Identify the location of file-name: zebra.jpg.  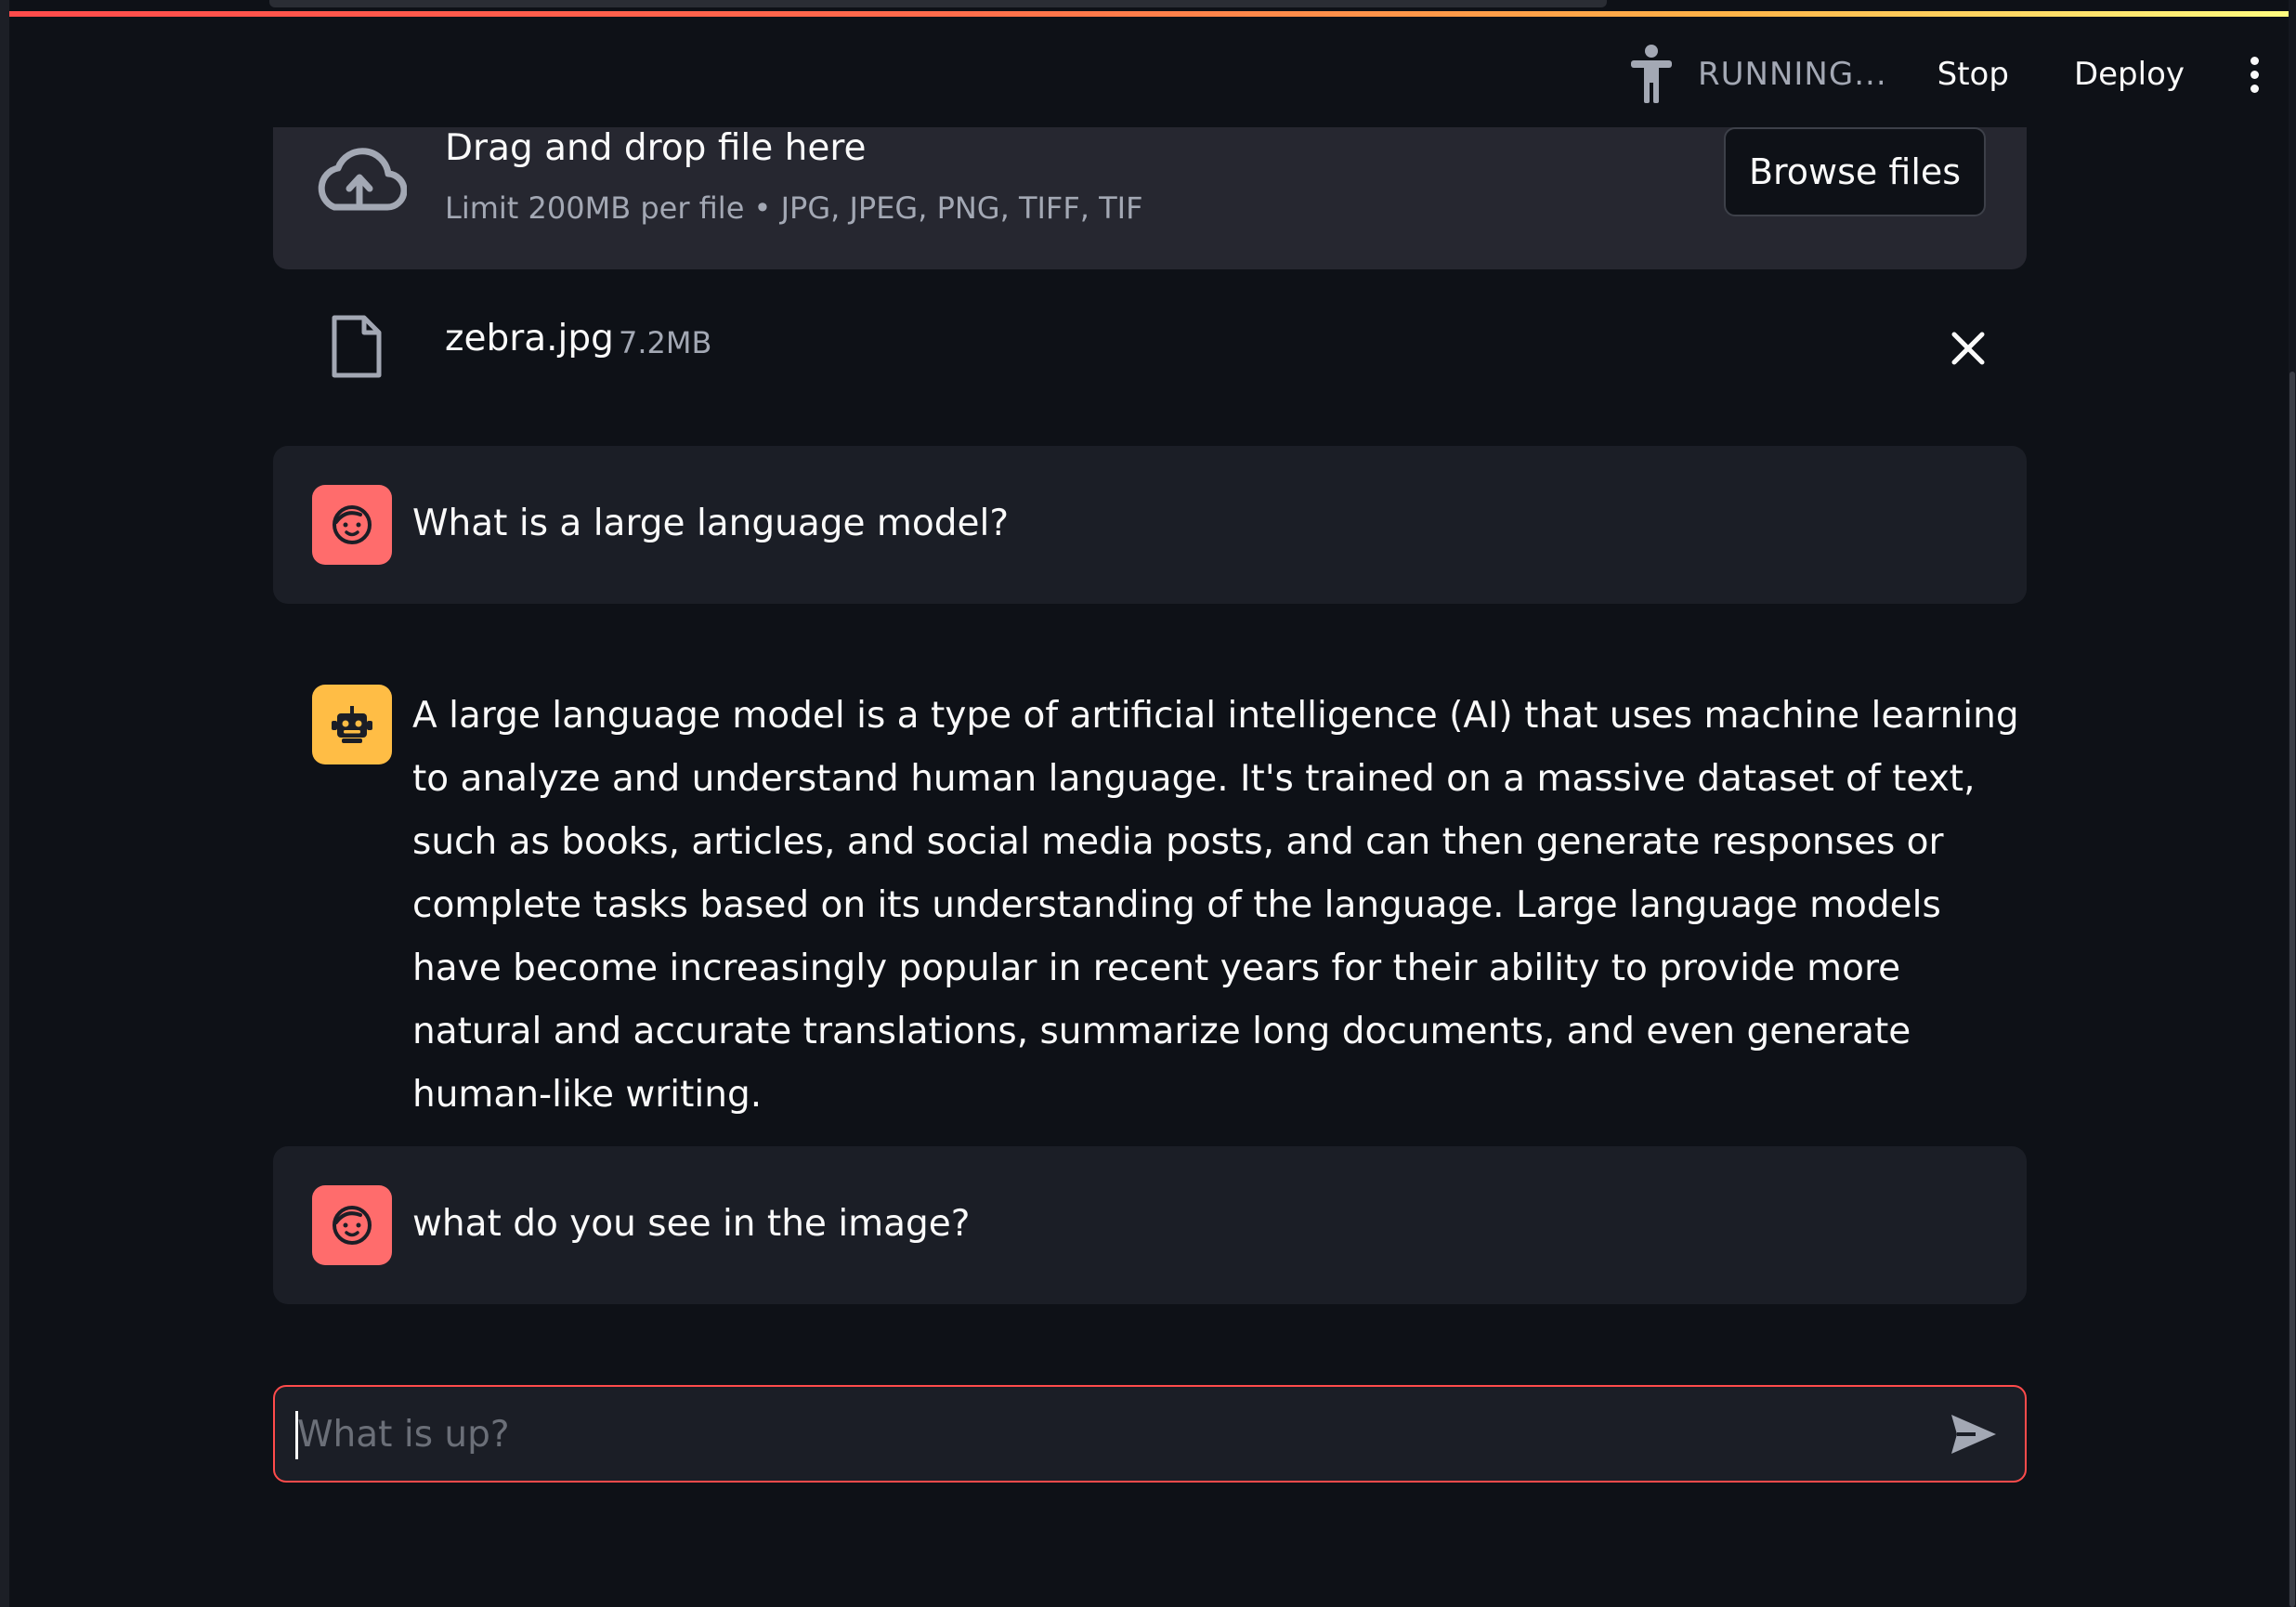
(529, 338).